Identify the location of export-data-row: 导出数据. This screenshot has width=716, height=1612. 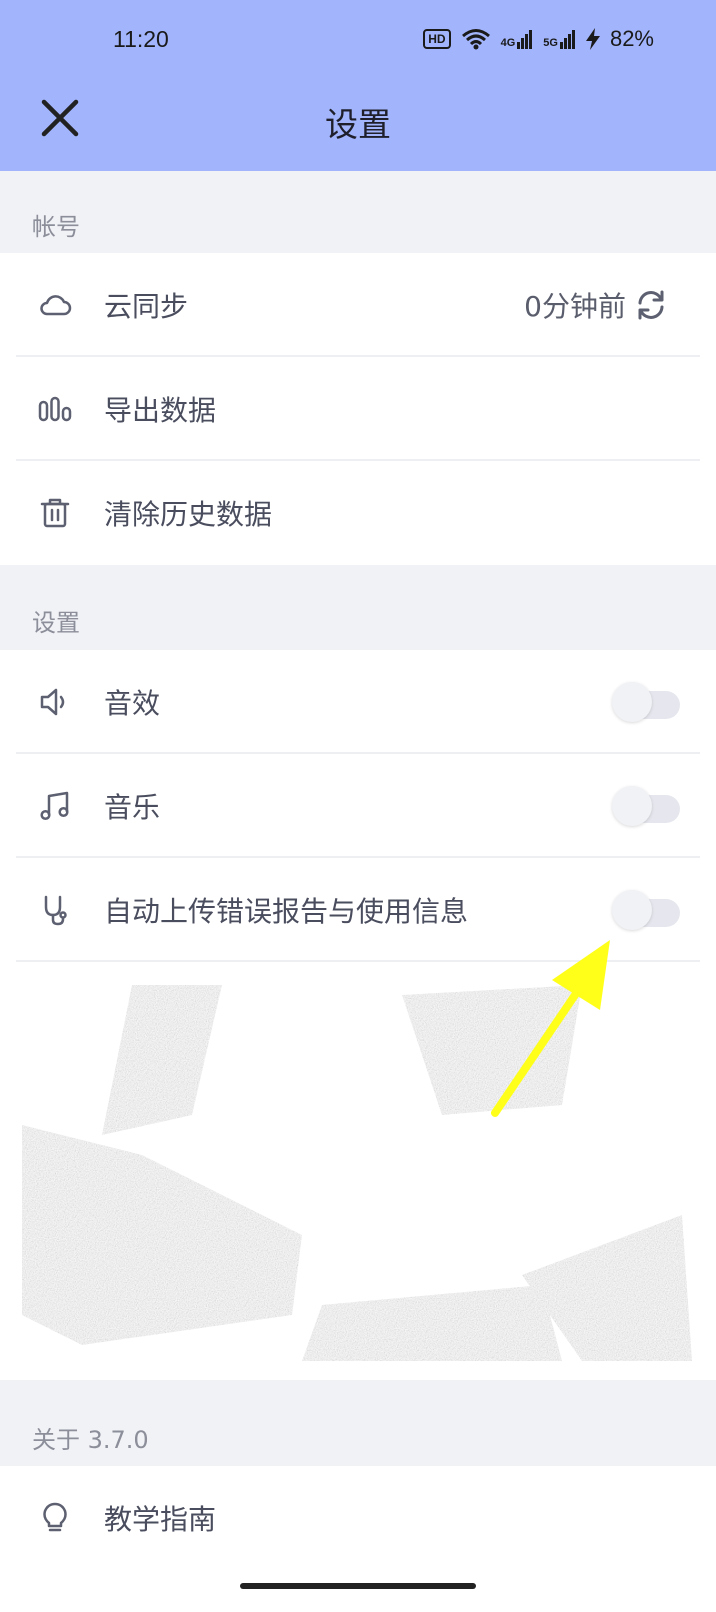
(358, 409).